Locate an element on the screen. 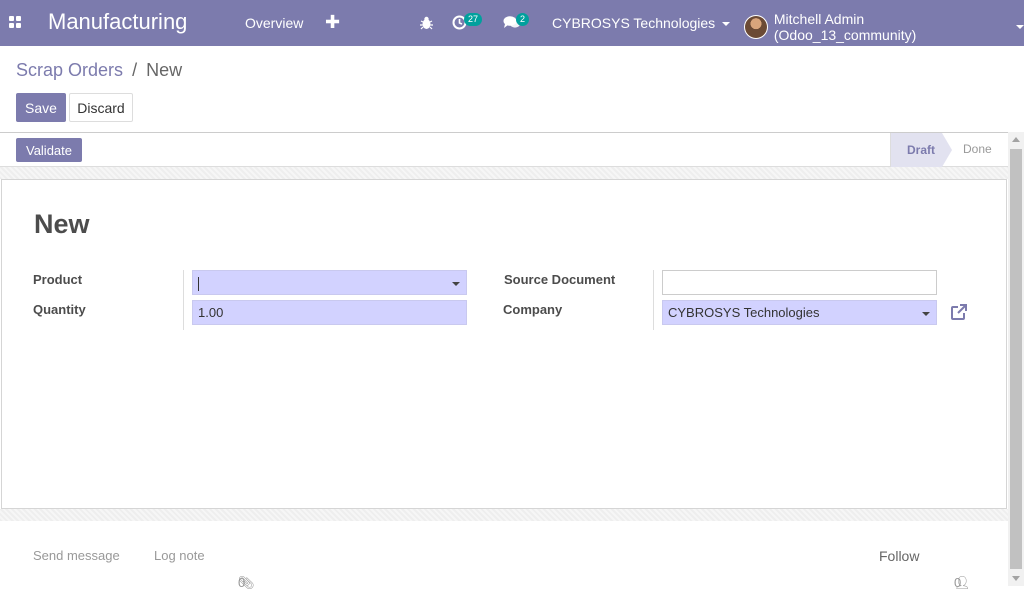  bug-icon is located at coordinates (426, 23).